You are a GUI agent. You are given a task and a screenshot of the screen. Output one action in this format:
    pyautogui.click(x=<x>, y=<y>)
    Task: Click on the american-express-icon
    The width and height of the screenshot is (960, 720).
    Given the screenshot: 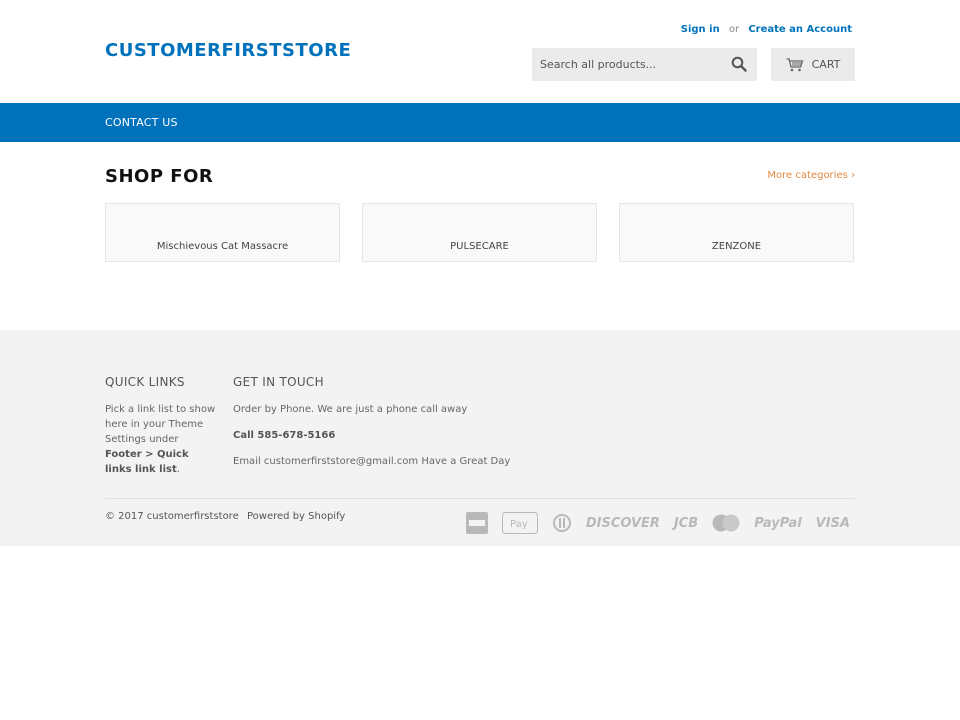 What is the action you would take?
    pyautogui.click(x=476, y=523)
    